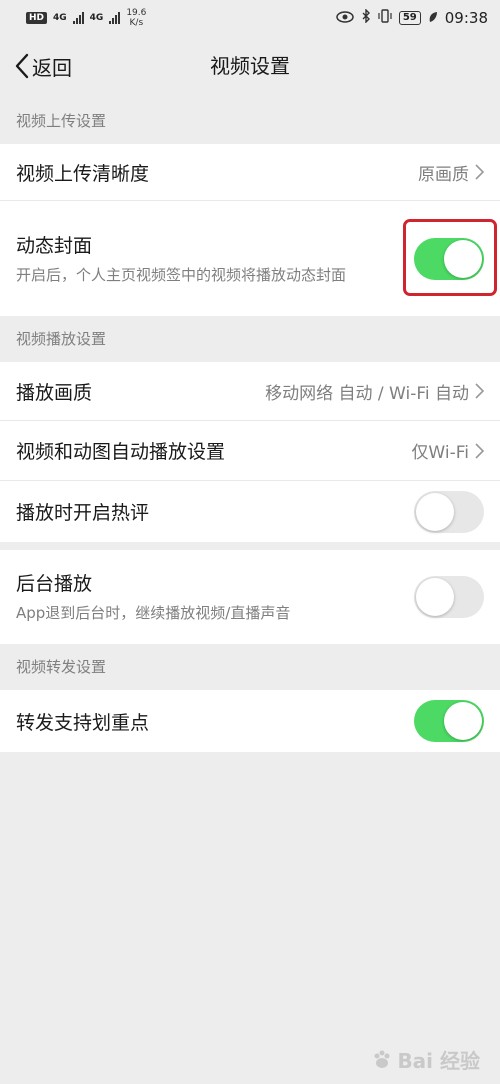  I want to click on upload-quality-row: 视频上传清晰度 原画质, so click(250, 172).